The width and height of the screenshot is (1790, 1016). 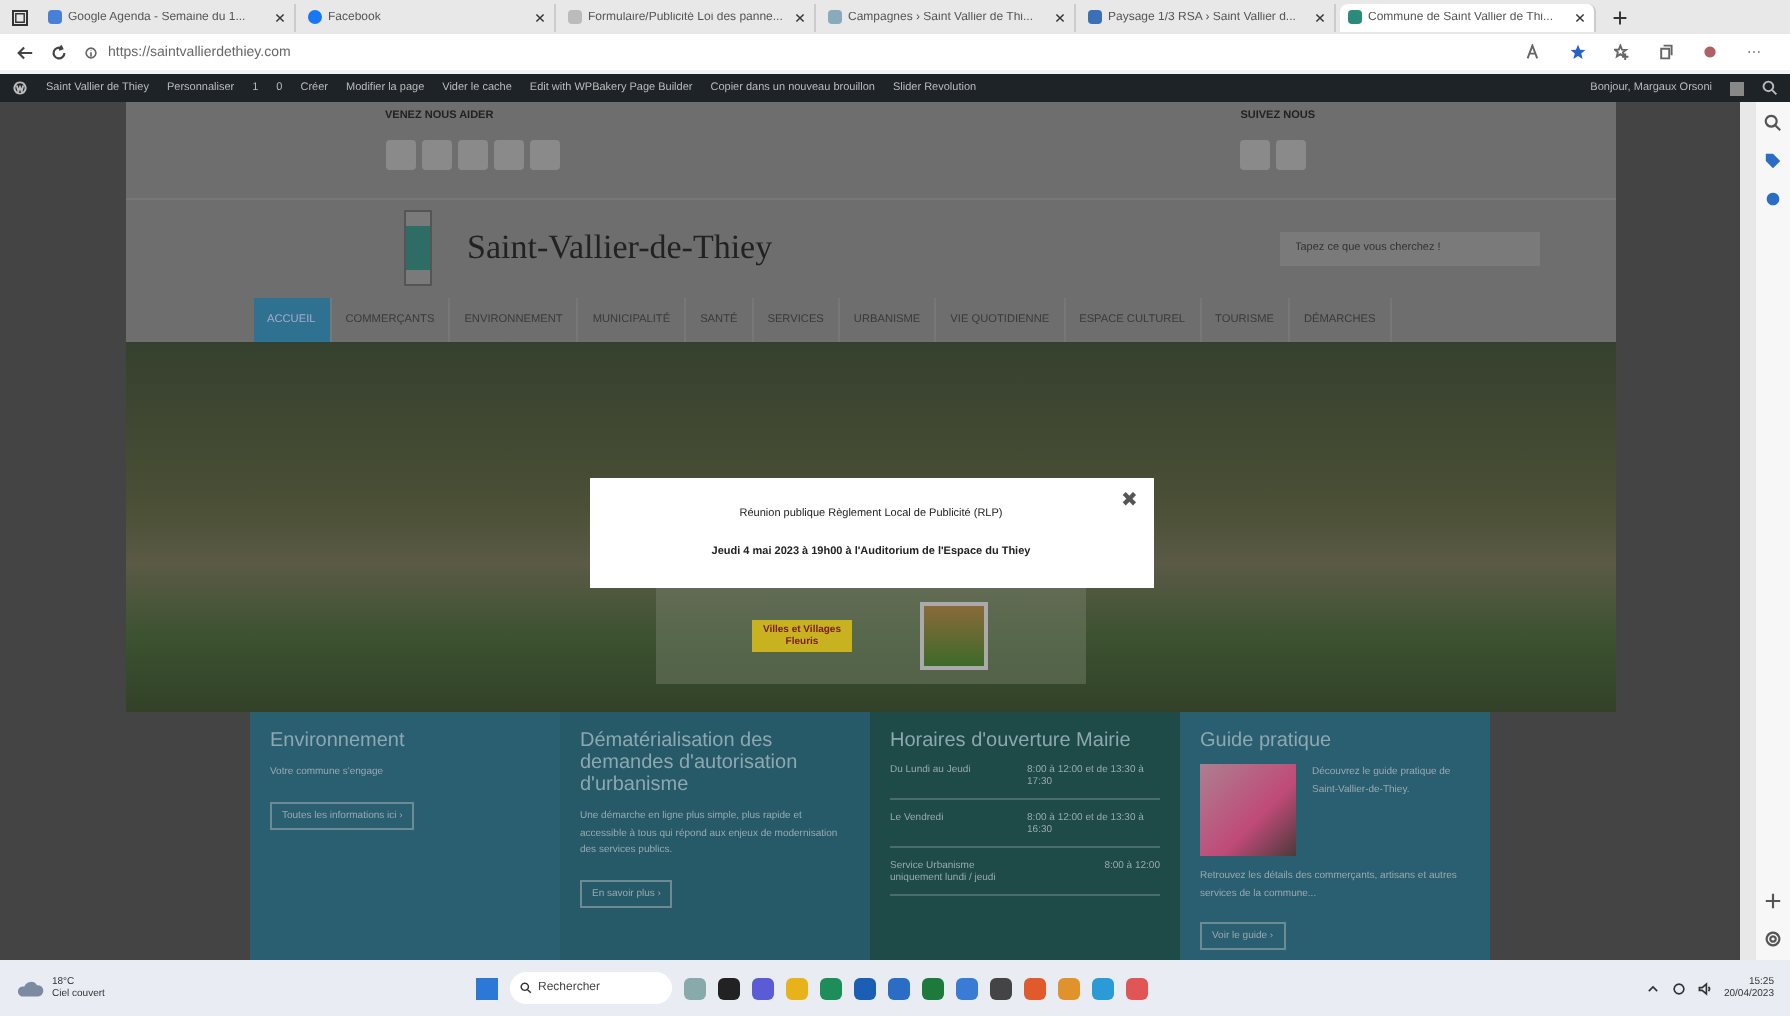 What do you see at coordinates (1773, 901) in the screenshot?
I see `add-icon` at bounding box center [1773, 901].